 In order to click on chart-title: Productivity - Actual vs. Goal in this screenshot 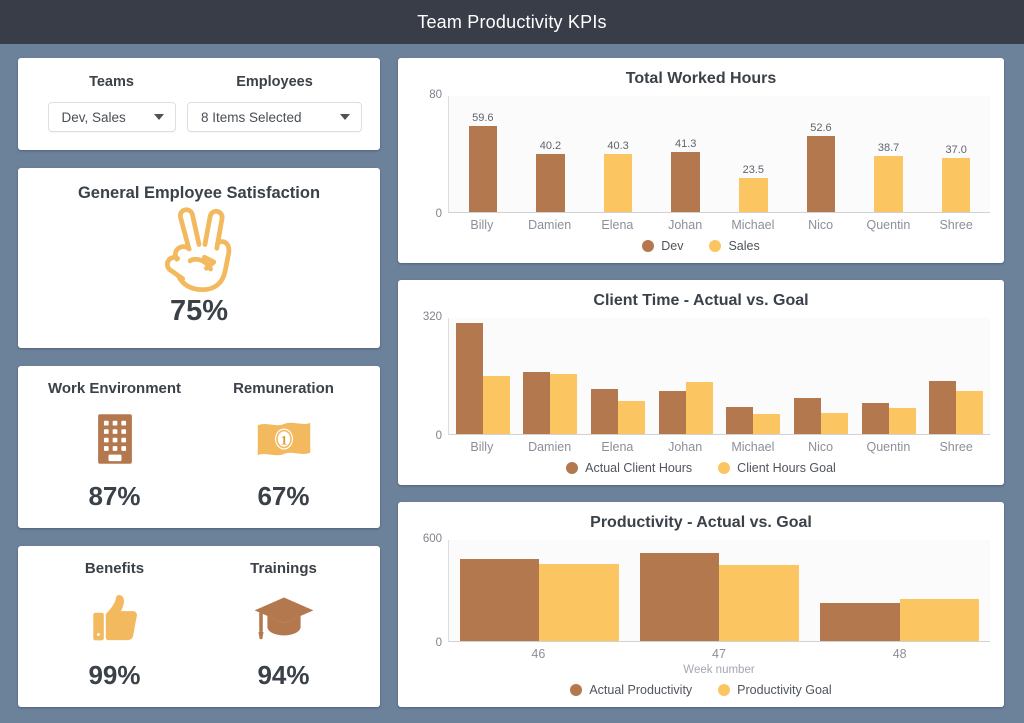, I will do `click(701, 522)`.